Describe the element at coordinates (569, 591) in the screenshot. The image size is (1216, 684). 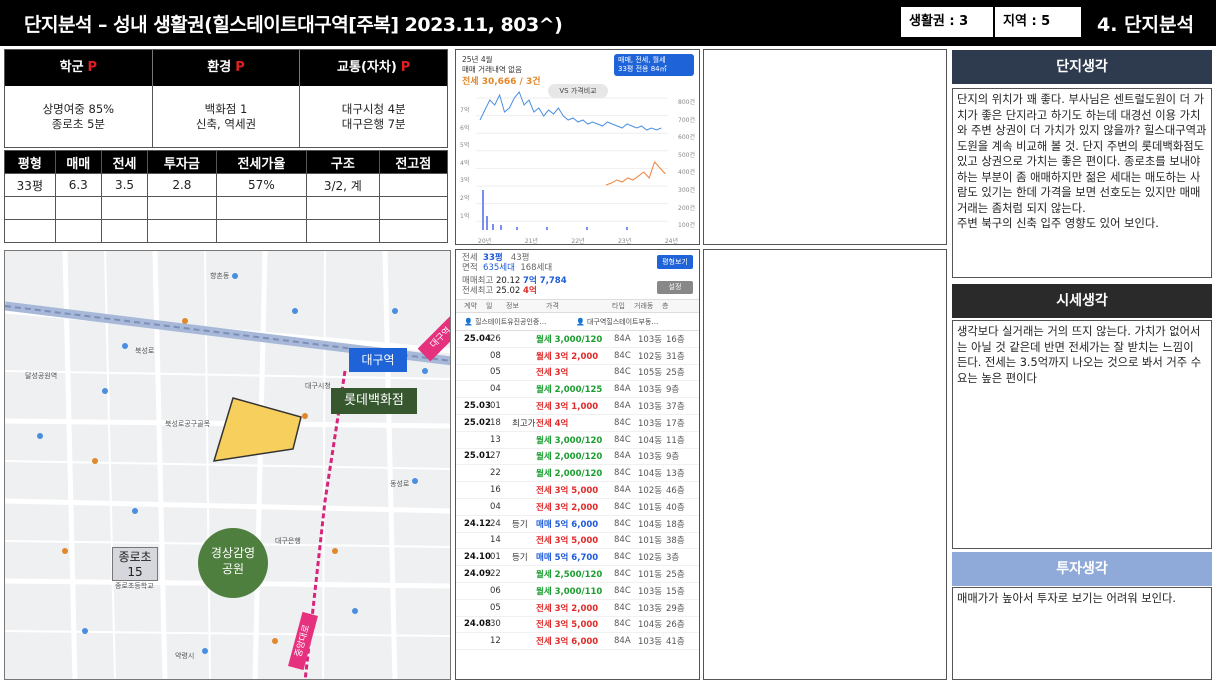
I see `tx-price: 월세 3,000/110` at that location.